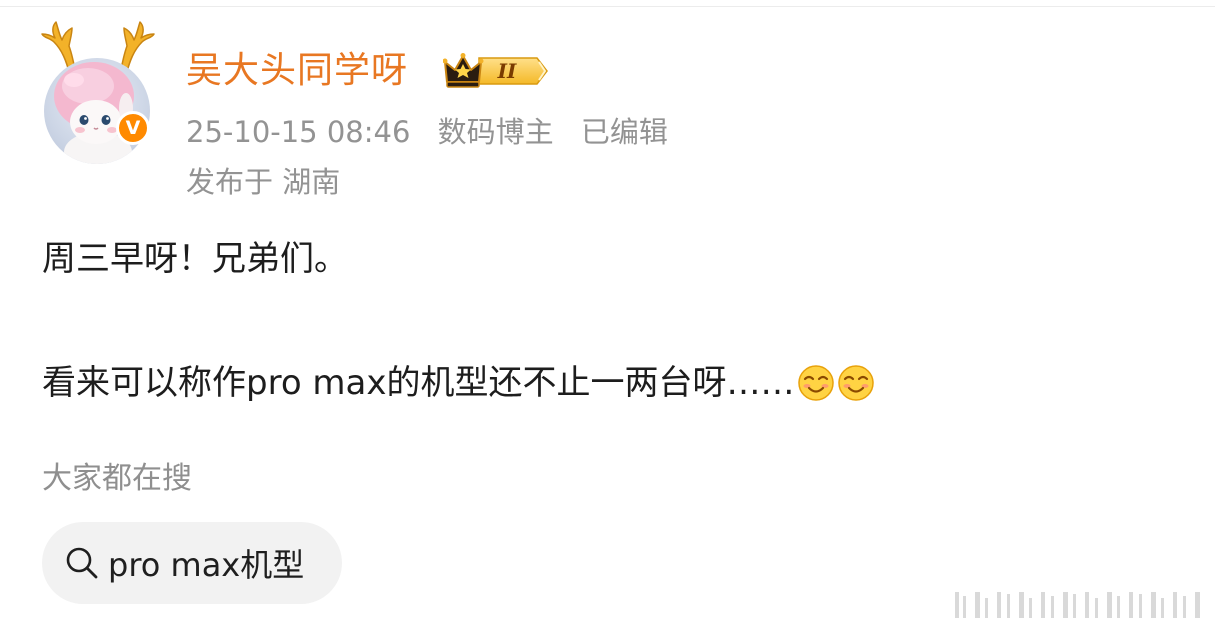  What do you see at coordinates (98, 92) in the screenshot?
I see `avatar: V` at bounding box center [98, 92].